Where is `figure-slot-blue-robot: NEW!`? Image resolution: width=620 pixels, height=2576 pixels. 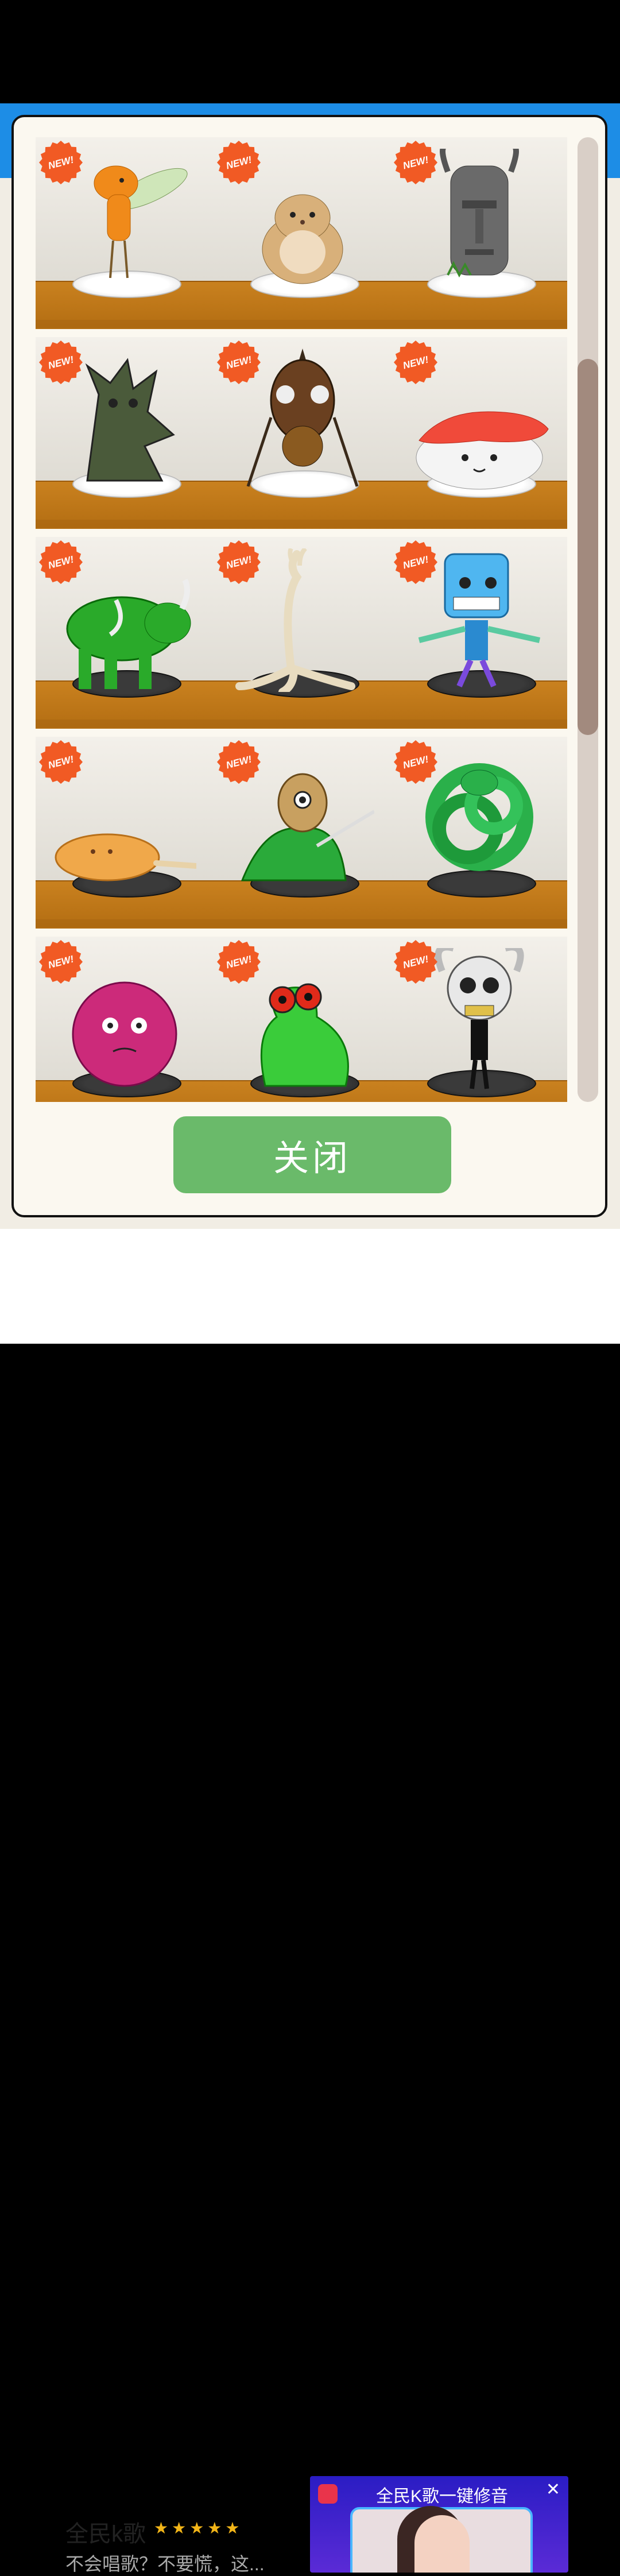
figure-slot-blue-robot: NEW! is located at coordinates (478, 632).